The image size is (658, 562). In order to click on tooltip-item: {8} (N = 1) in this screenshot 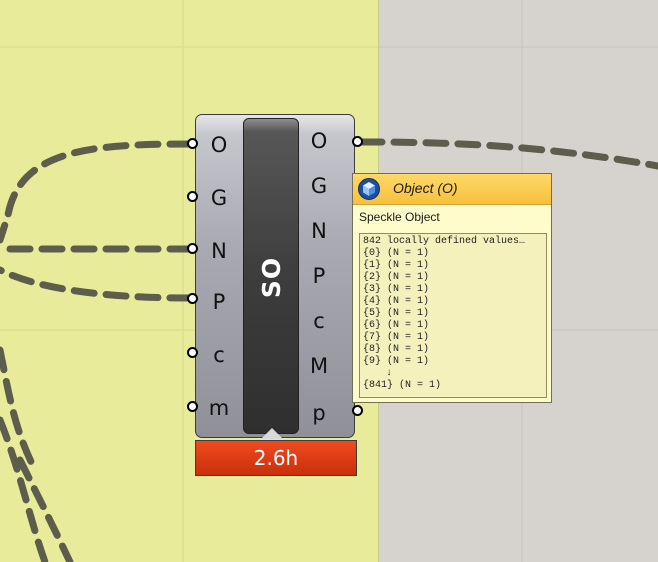, I will do `click(396, 349)`.